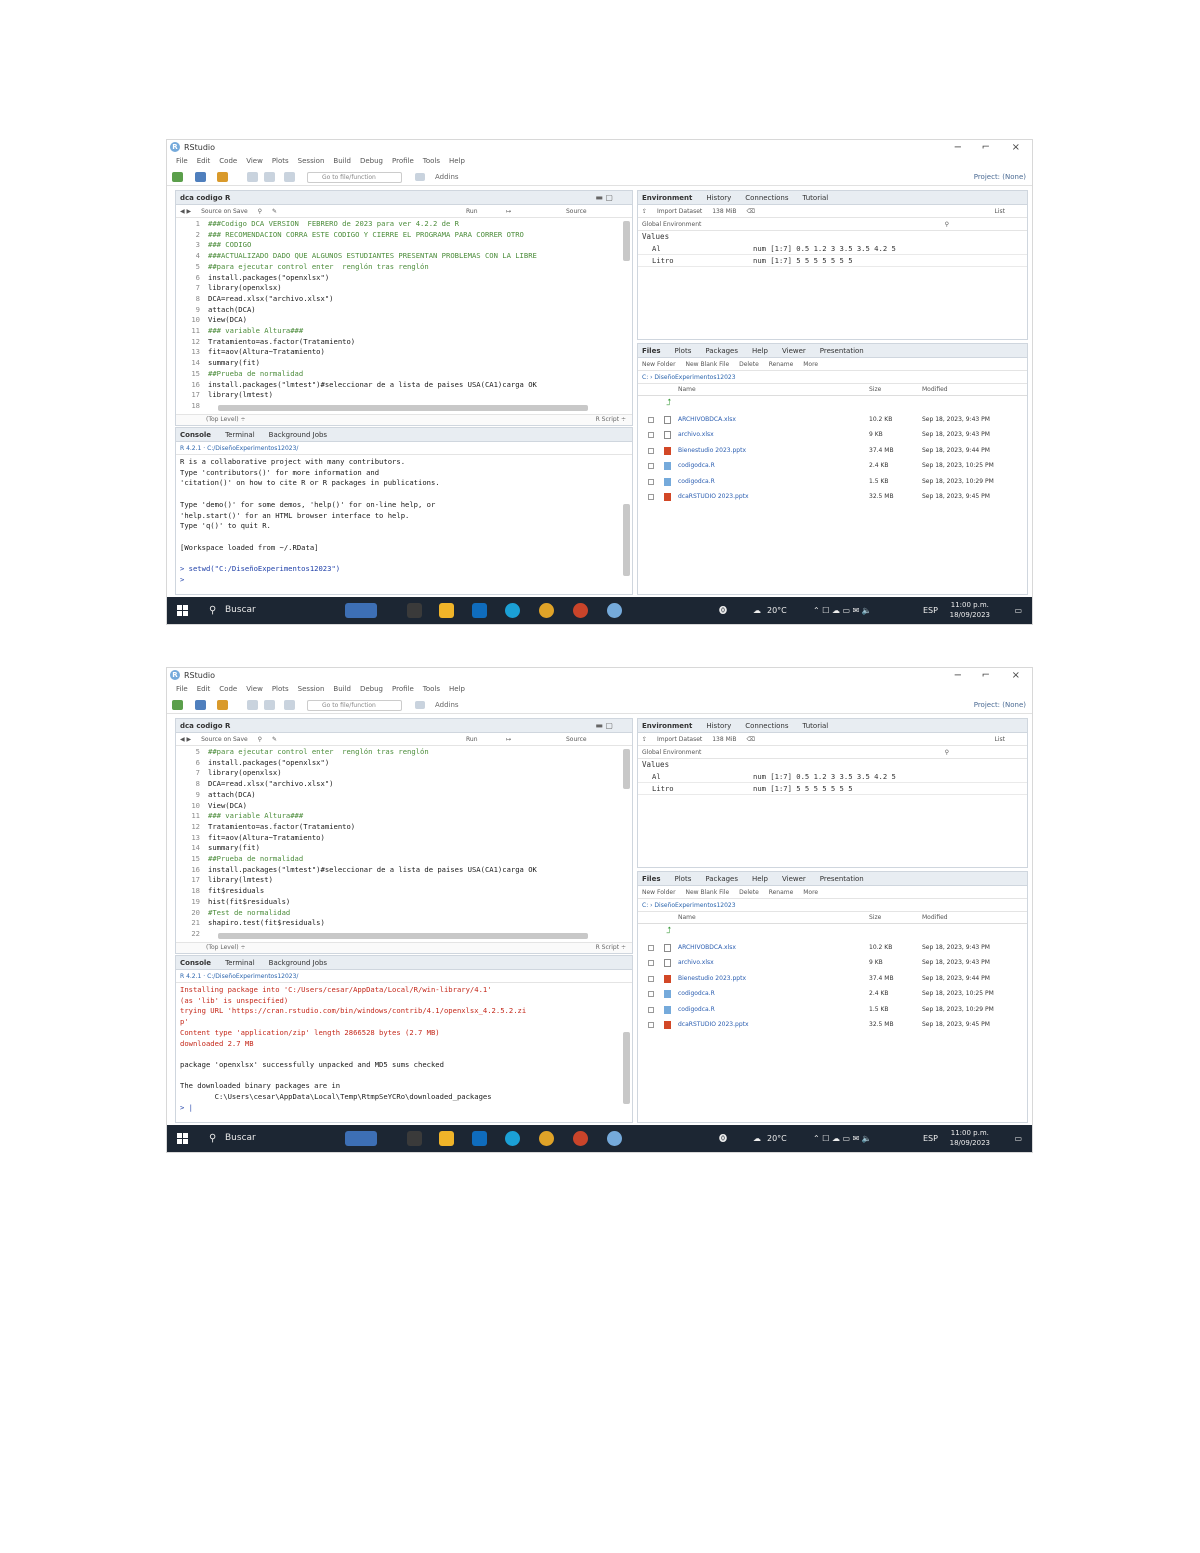 This screenshot has width=1200, height=1553. Describe the element at coordinates (781, 892) in the screenshot. I see `rename-button: Rename` at that location.